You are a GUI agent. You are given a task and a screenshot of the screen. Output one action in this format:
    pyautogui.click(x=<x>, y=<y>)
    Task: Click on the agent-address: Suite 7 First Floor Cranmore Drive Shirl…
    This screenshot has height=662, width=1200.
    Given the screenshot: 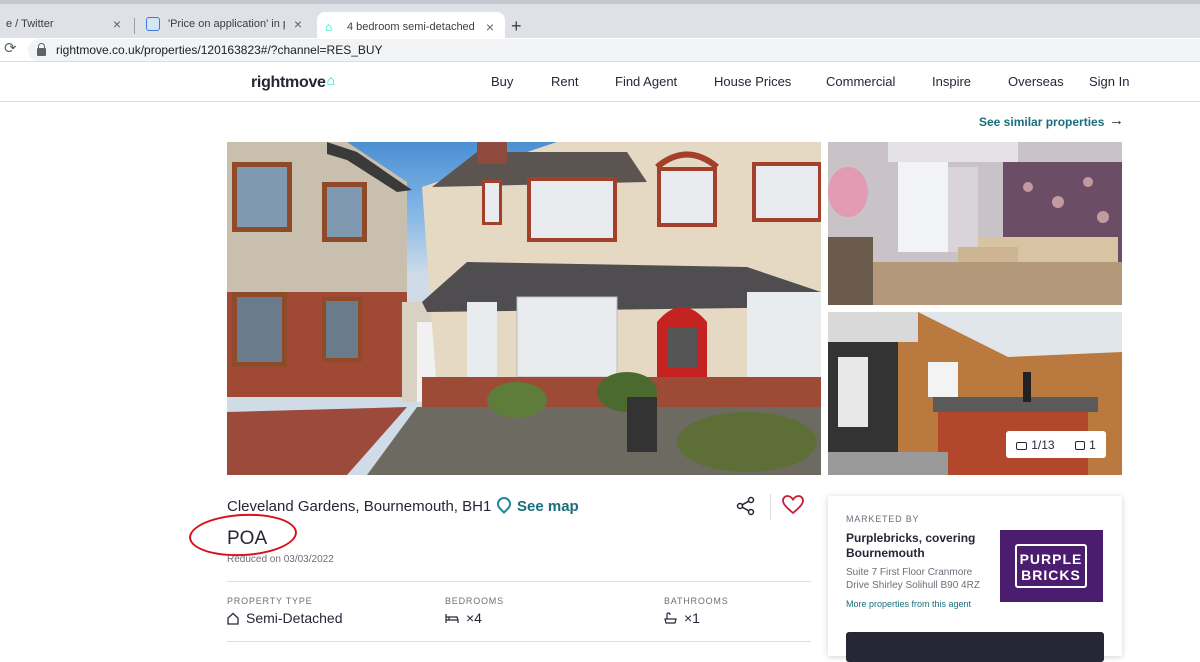 What is the action you would take?
    pyautogui.click(x=913, y=579)
    